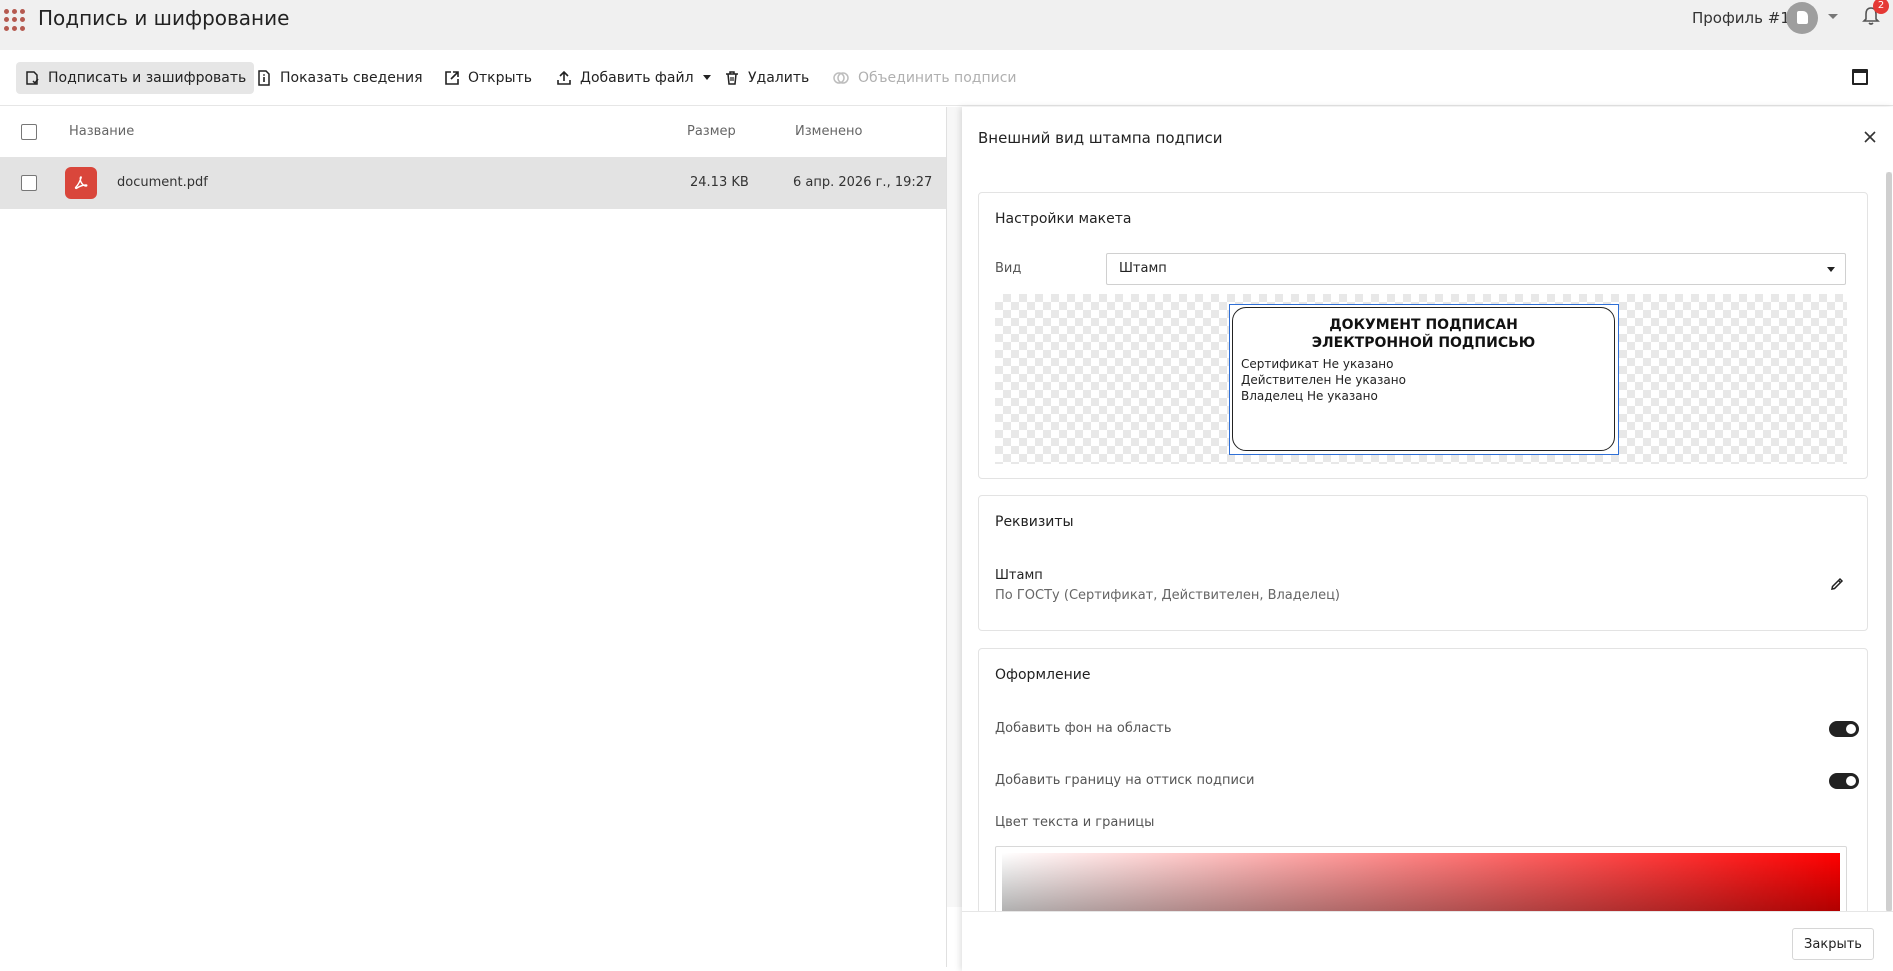 This screenshot has height=971, width=1893. Describe the element at coordinates (564, 77) in the screenshot. I see `upload-icon` at that location.